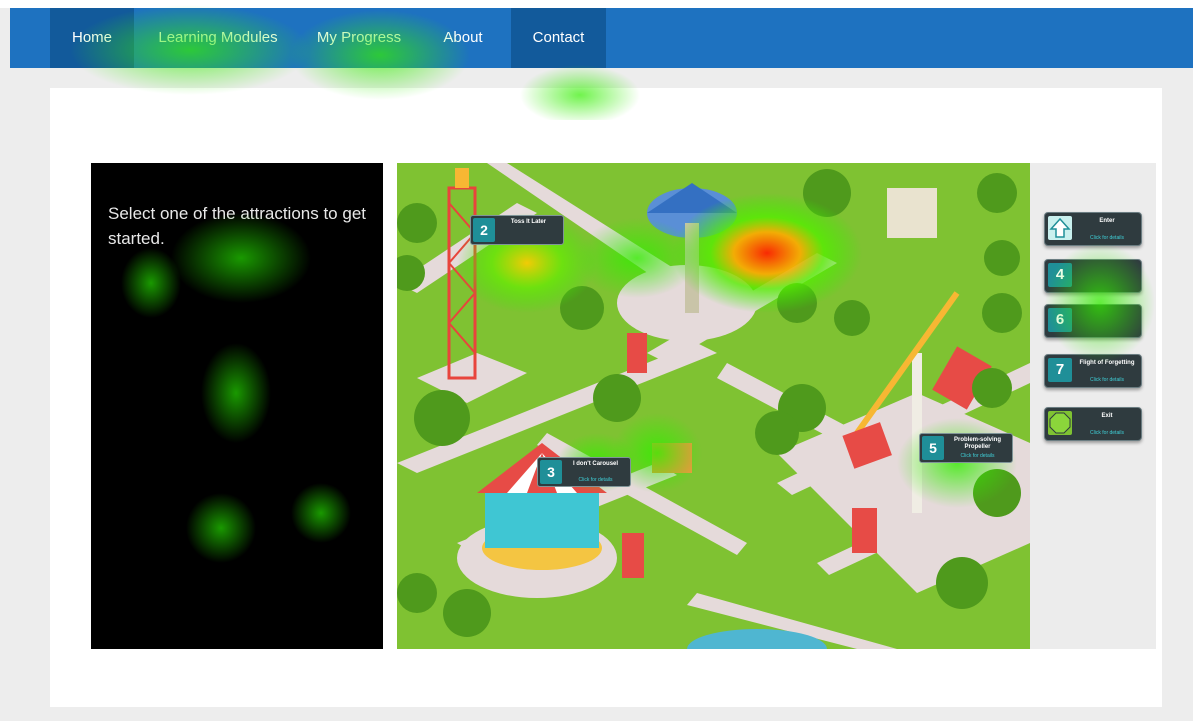 This screenshot has width=1193, height=721. Describe the element at coordinates (218, 38) in the screenshot. I see `nav-learning-modules: Learning Modules` at that location.